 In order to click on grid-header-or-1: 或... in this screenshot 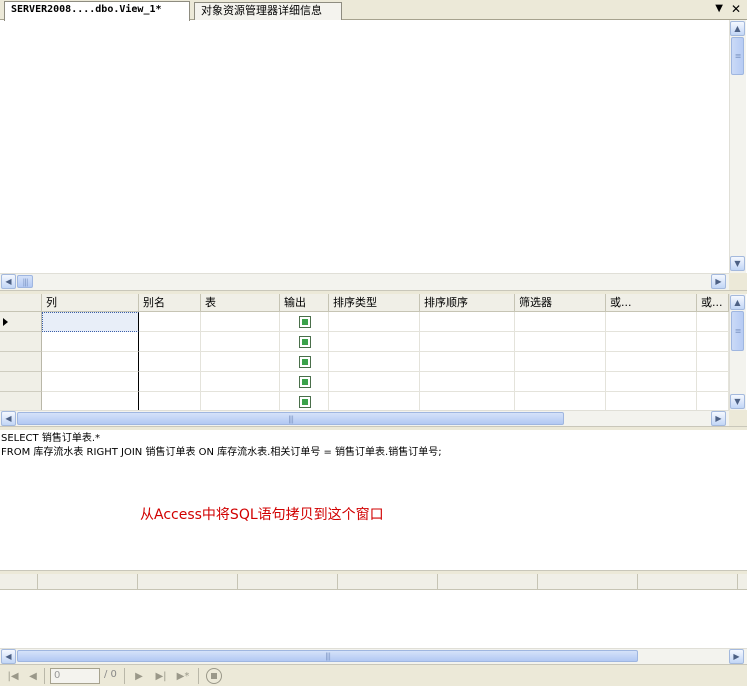, I will do `click(651, 303)`.